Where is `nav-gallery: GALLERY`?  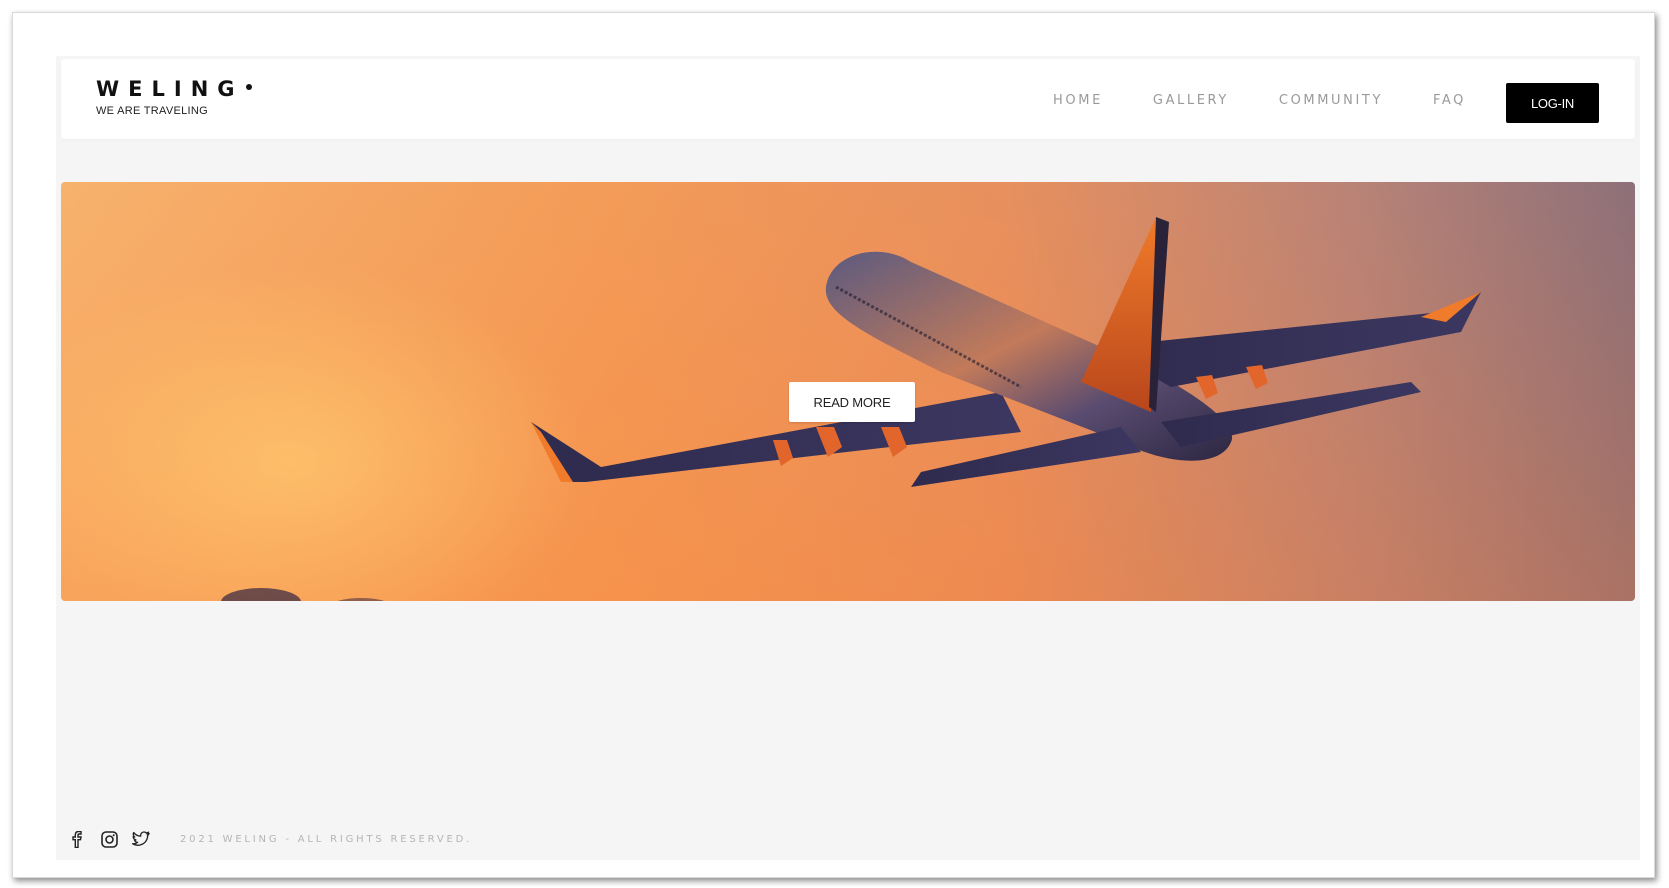 nav-gallery: GALLERY is located at coordinates (1191, 100).